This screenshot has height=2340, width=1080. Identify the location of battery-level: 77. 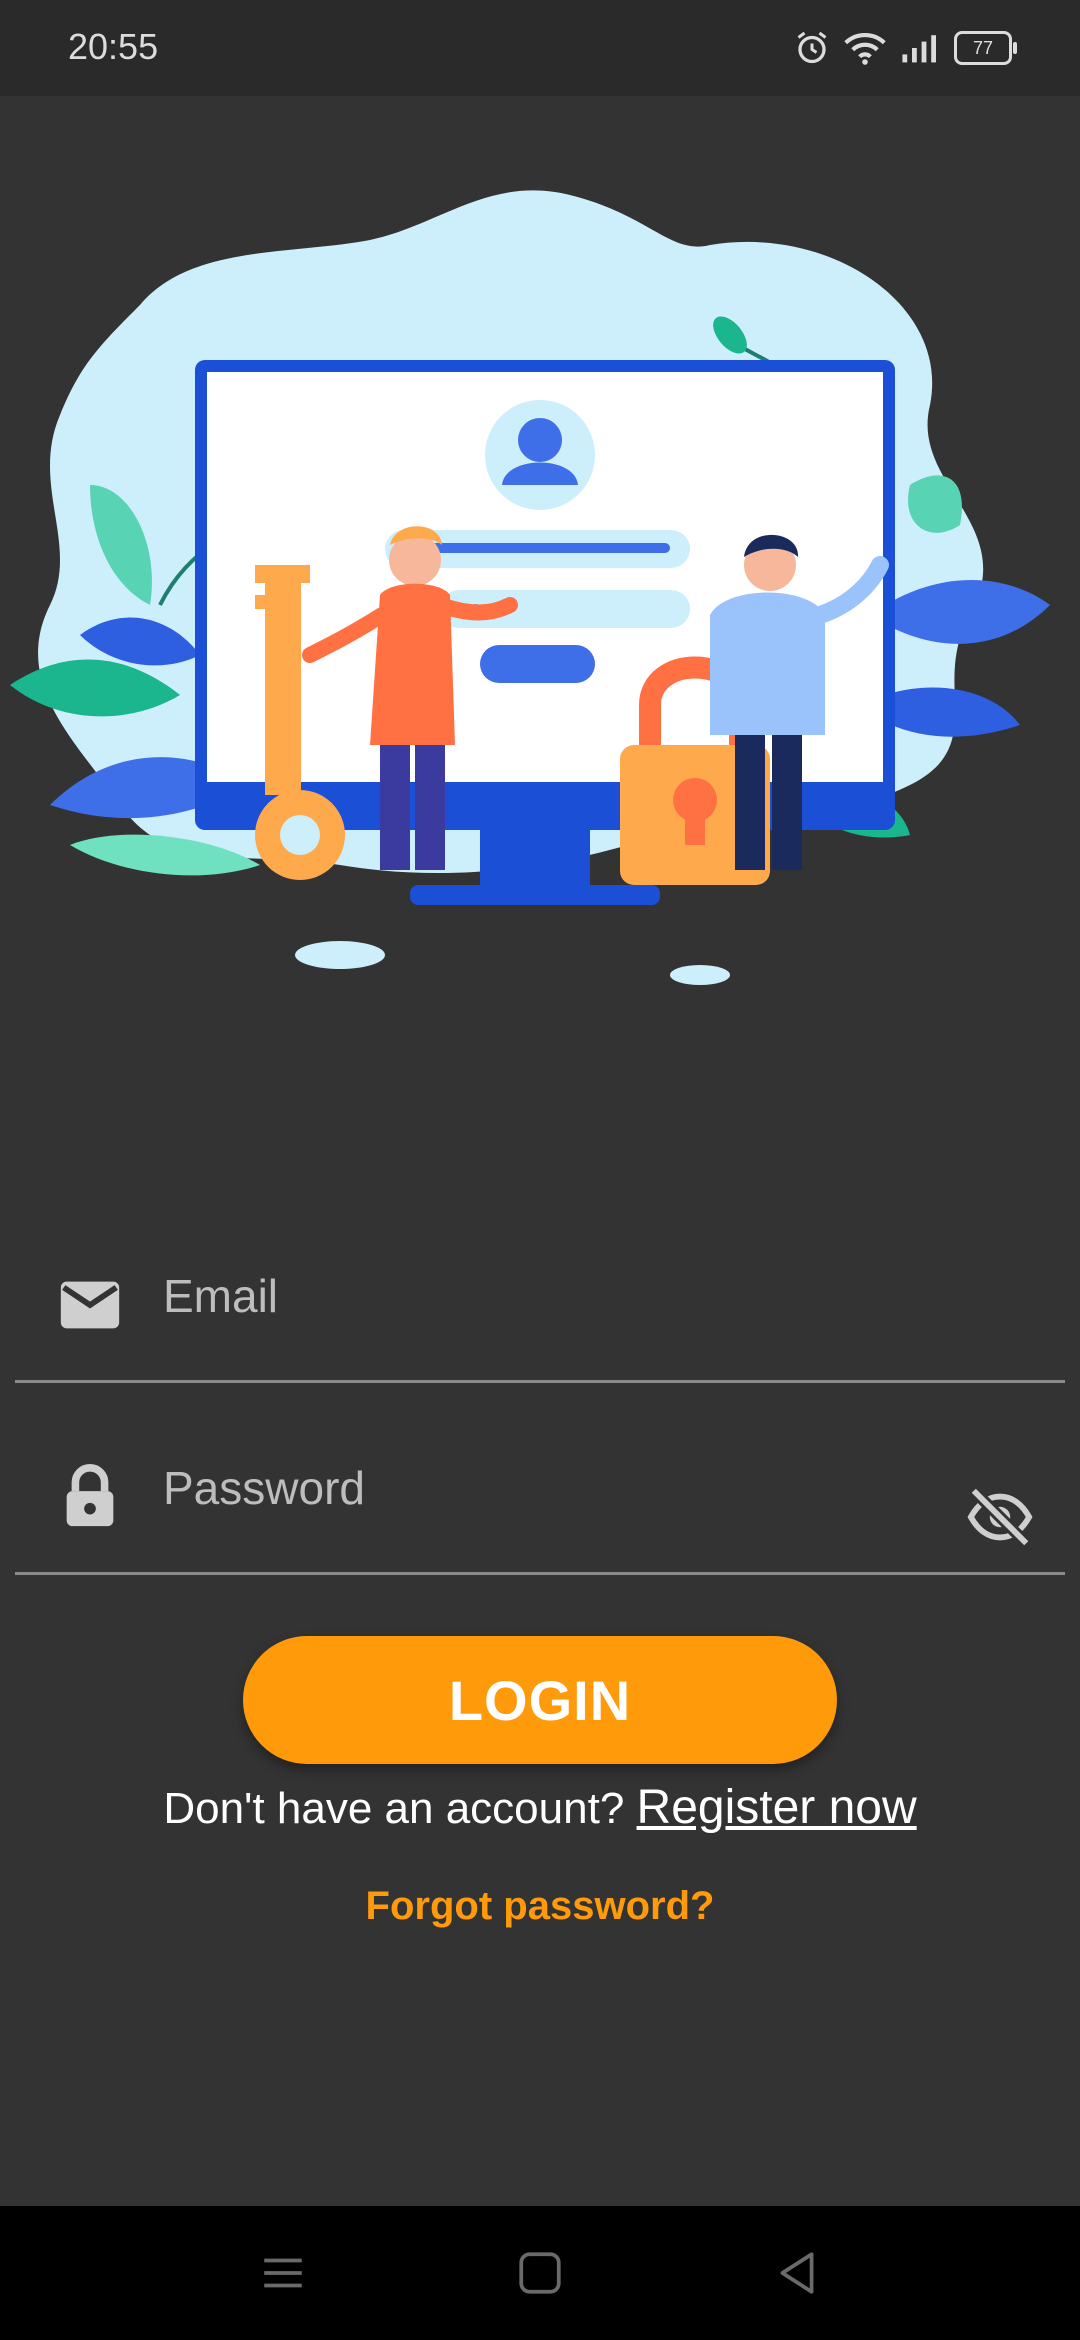
(983, 47).